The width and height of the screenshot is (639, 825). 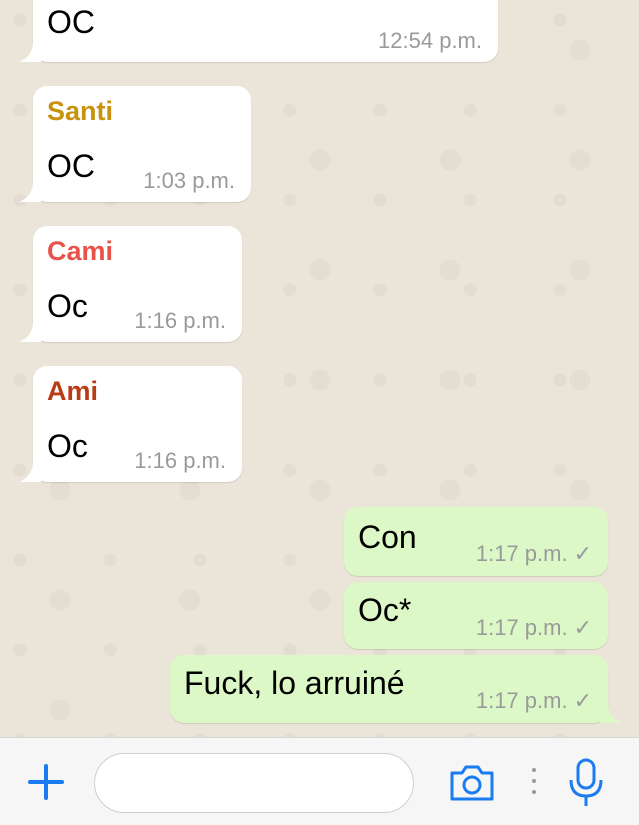 What do you see at coordinates (265, 31) in the screenshot?
I see `message-bubble-incoming: OC 12:54 p.m.` at bounding box center [265, 31].